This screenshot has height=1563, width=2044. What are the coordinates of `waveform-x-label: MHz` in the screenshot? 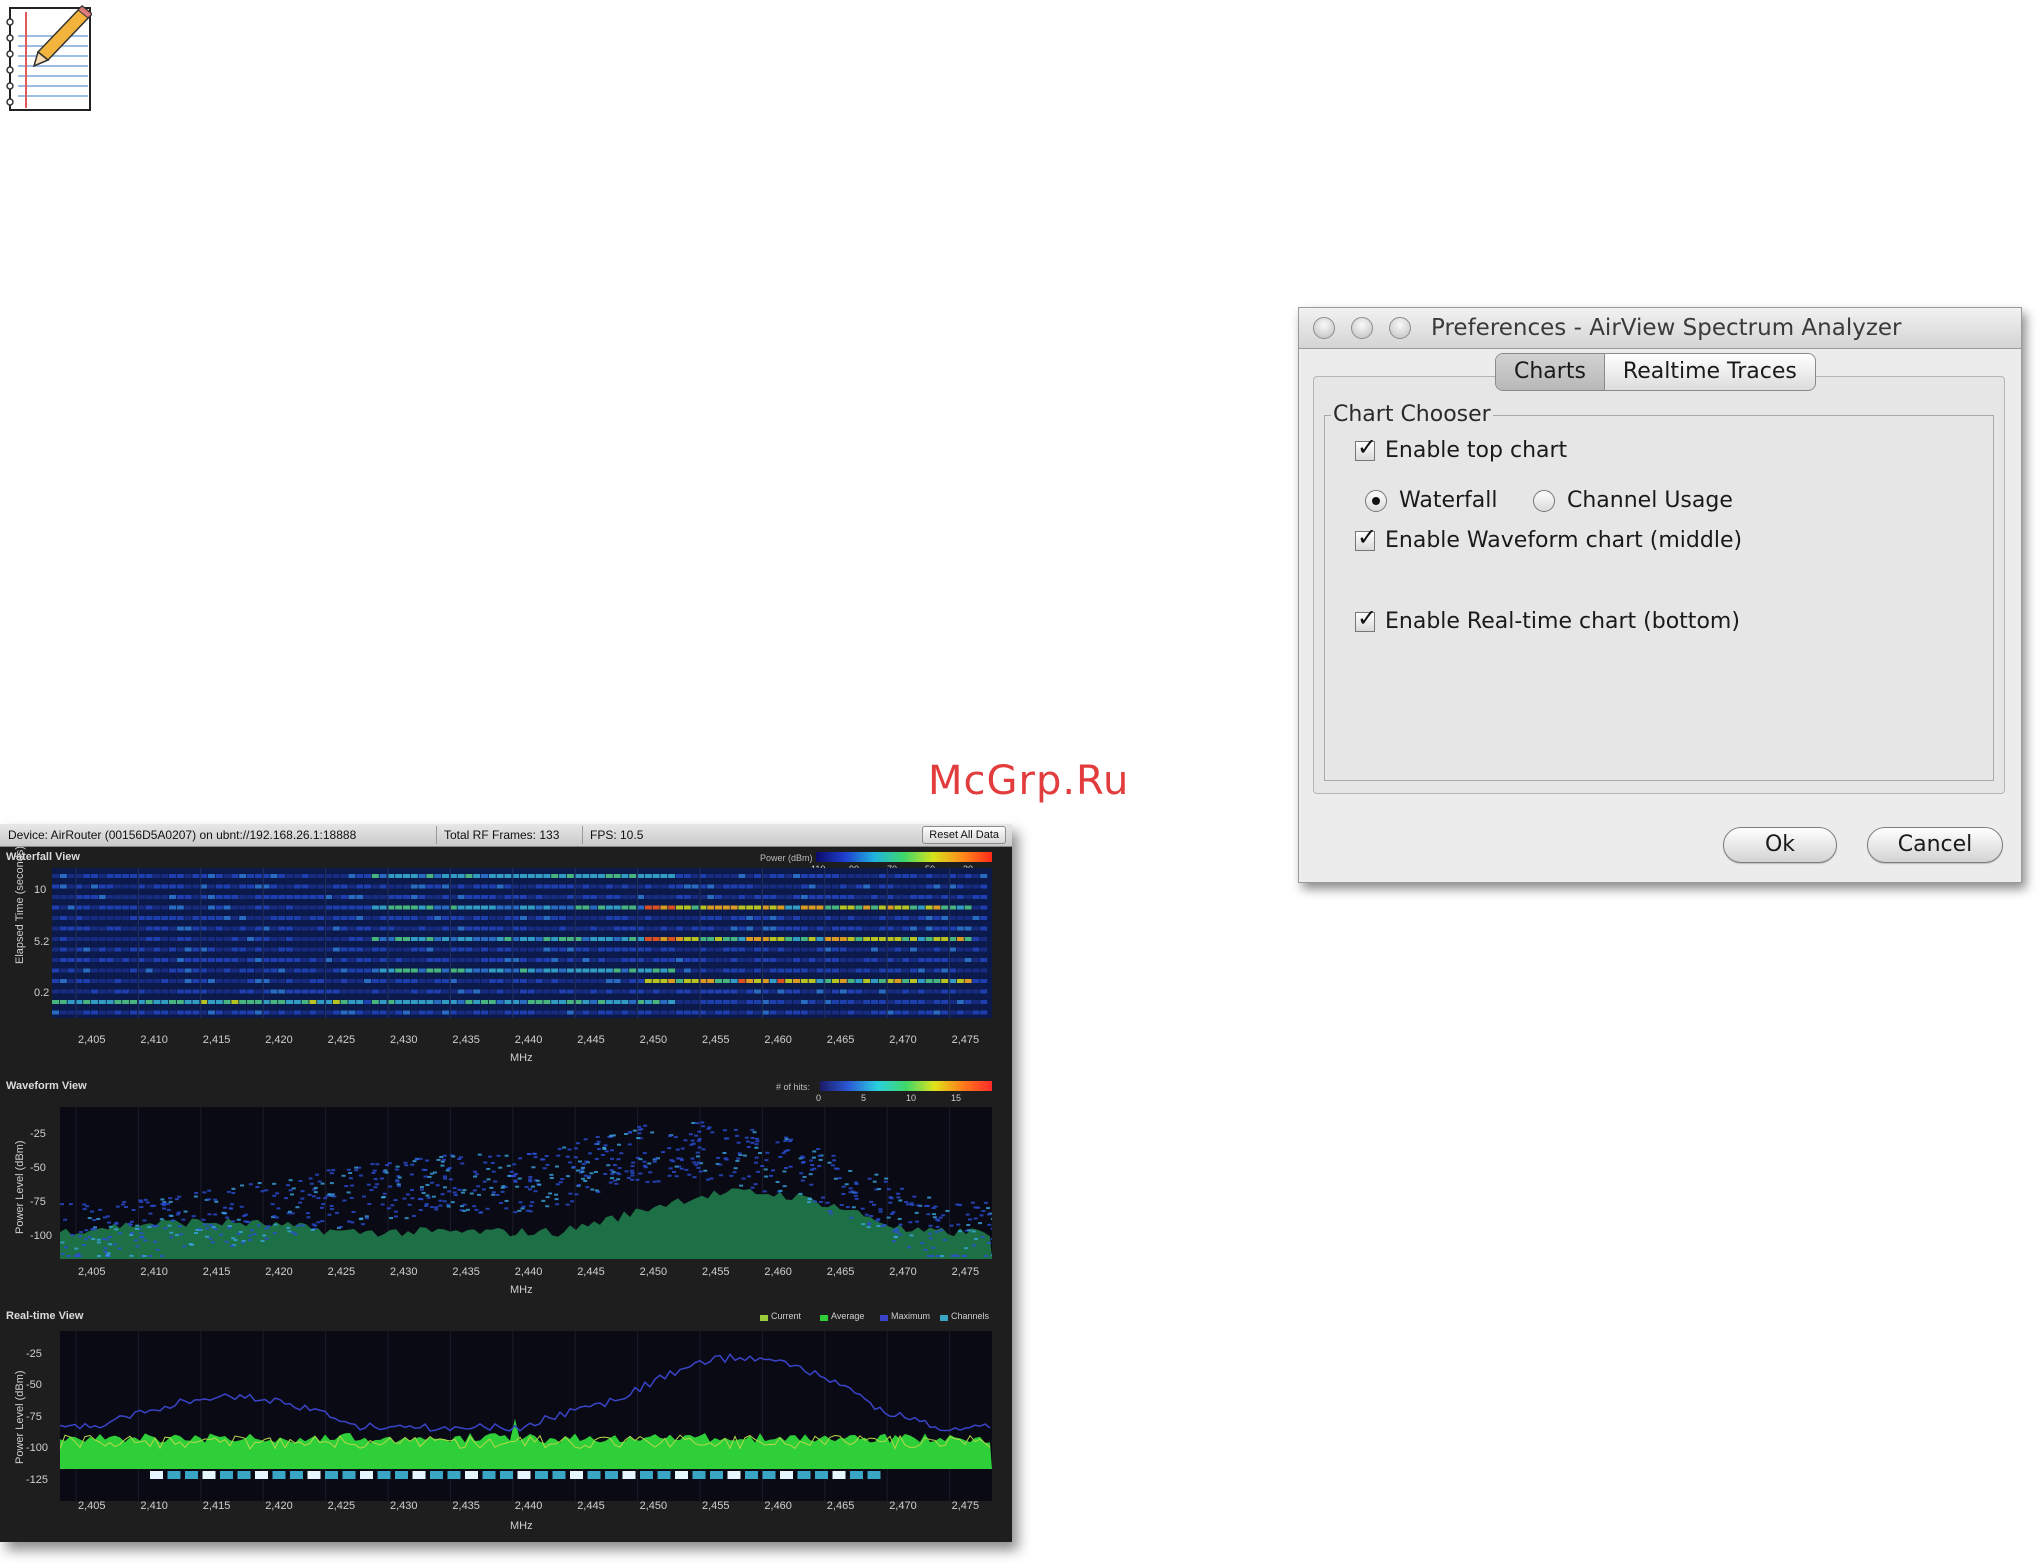 It's located at (521, 1290).